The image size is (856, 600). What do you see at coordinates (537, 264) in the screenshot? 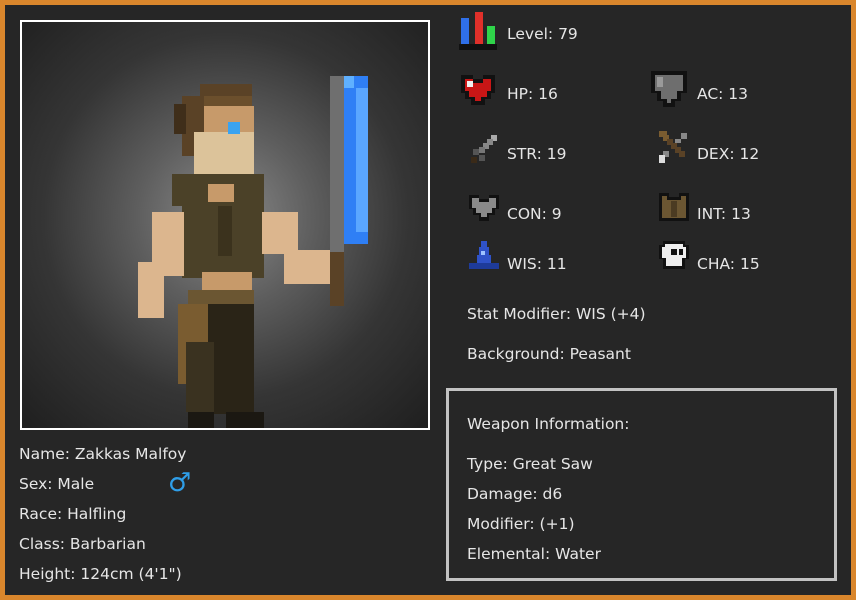
I see `wis-stat: WIS: 11` at bounding box center [537, 264].